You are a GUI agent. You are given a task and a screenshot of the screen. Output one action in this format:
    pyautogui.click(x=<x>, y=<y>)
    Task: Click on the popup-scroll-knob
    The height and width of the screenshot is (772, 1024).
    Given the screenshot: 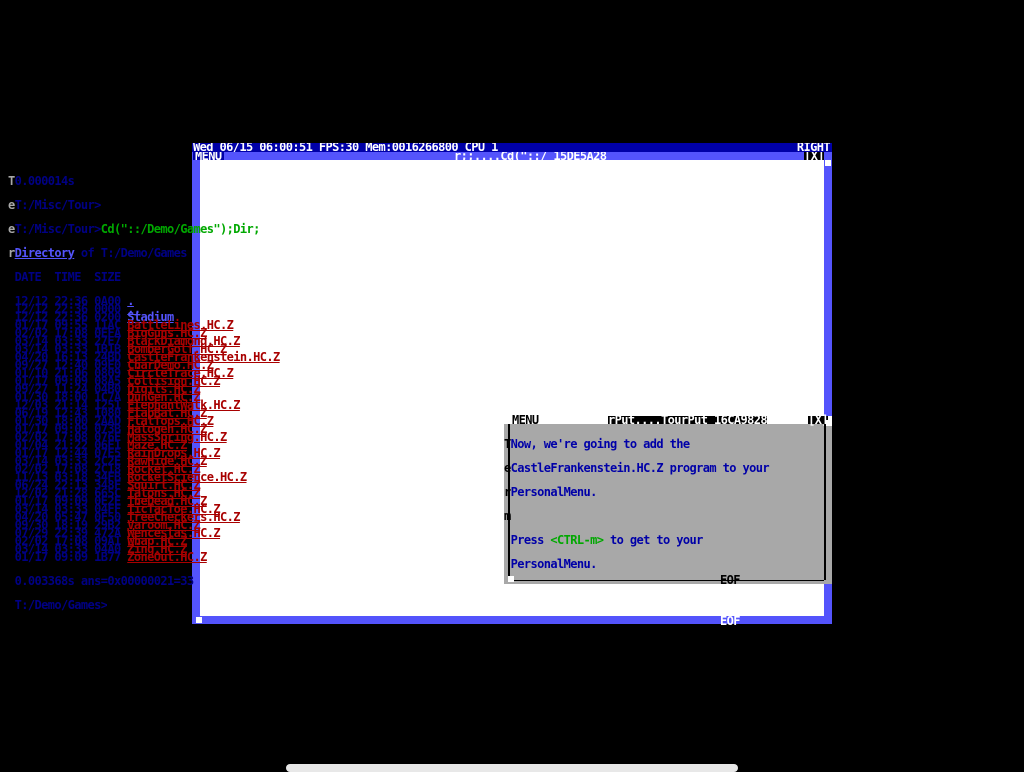 What is the action you would take?
    pyautogui.click(x=511, y=579)
    